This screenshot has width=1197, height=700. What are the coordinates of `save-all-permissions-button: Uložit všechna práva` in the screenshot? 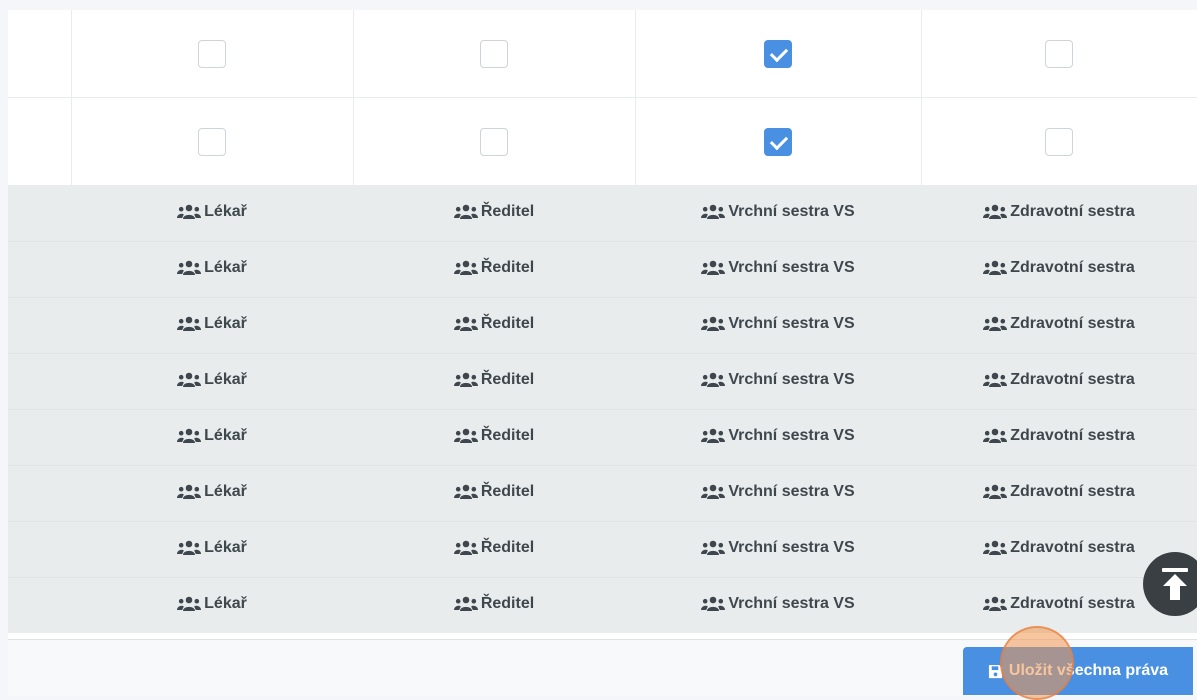 It's located at (1078, 671).